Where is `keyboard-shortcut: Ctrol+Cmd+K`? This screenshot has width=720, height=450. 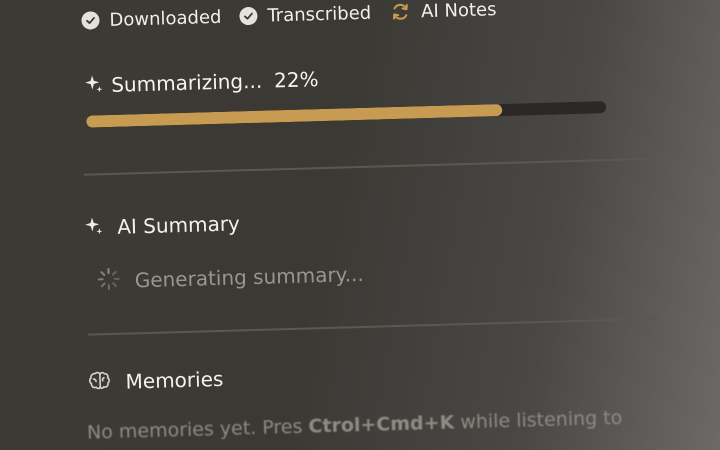
keyboard-shortcut: Ctrol+Cmd+K is located at coordinates (381, 424).